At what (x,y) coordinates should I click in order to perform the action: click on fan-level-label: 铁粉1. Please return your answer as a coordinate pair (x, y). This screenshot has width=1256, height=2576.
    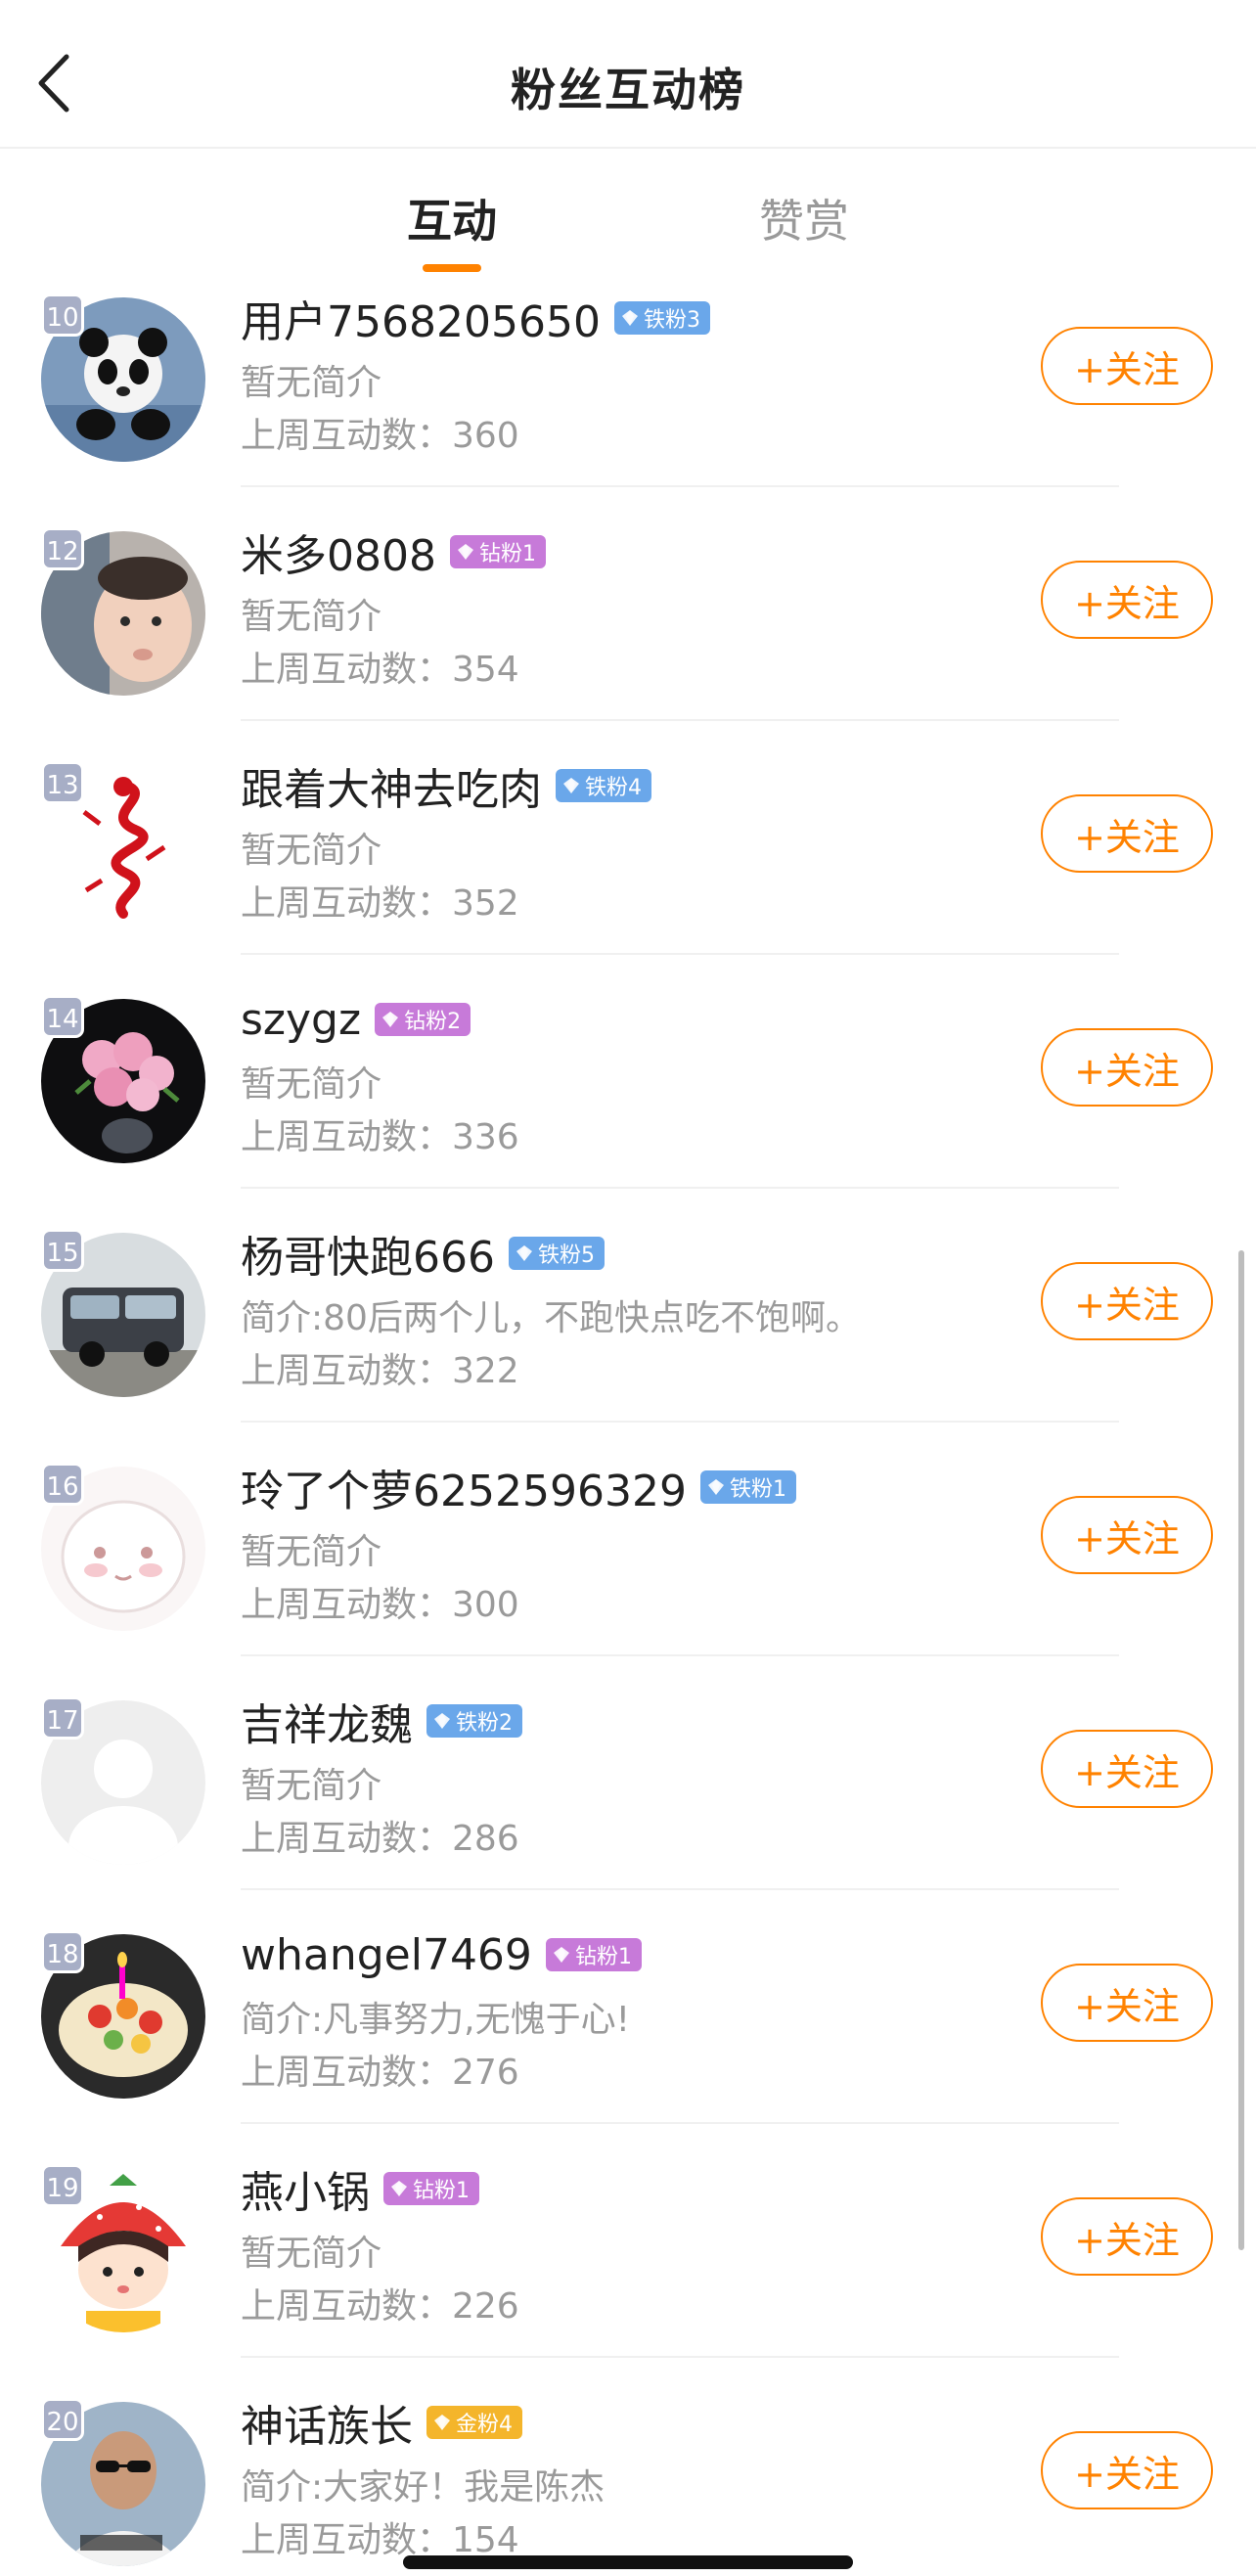
    Looking at the image, I should click on (757, 1489).